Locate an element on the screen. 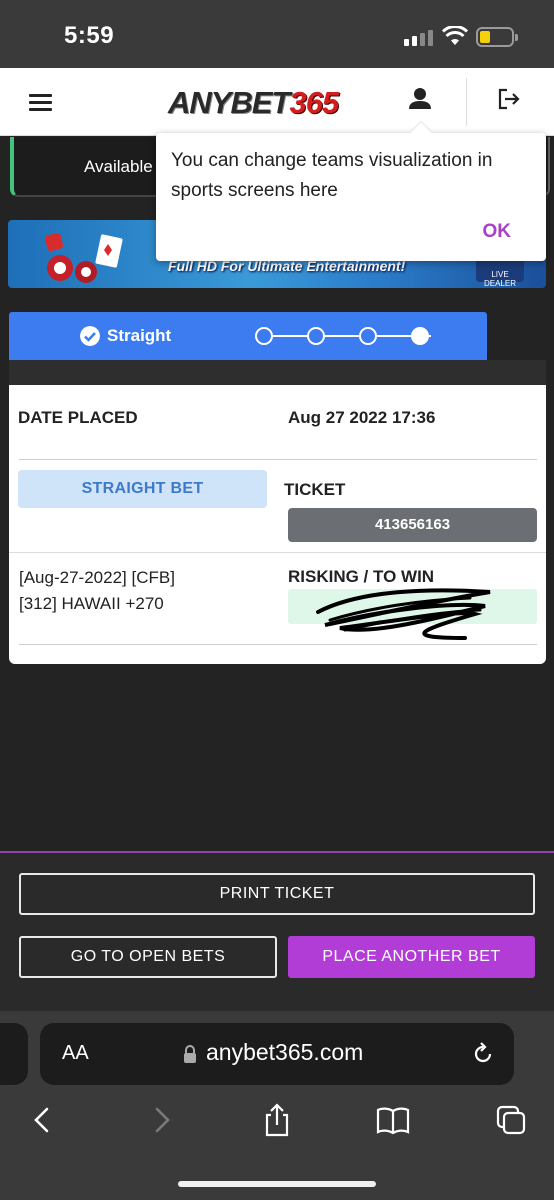 The height and width of the screenshot is (1200, 554). reader-settings-button: AA is located at coordinates (75, 1053).